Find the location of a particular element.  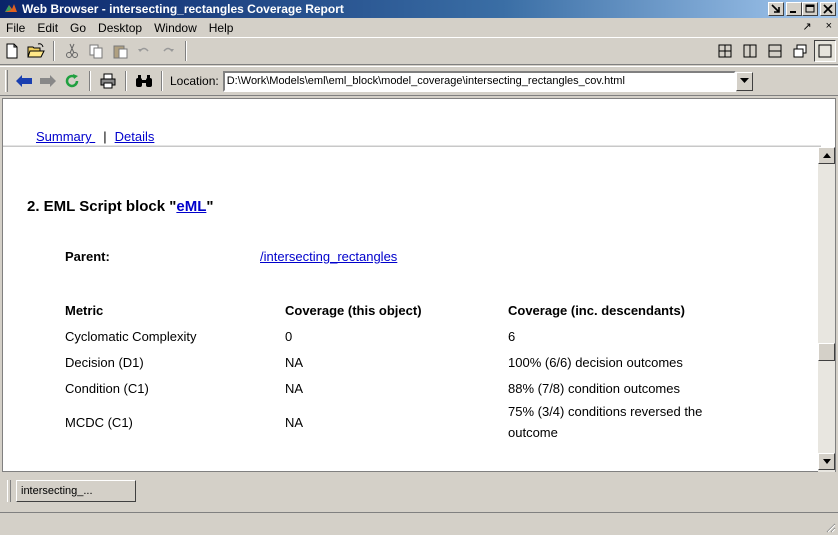

metric-cell: Decision (D1) is located at coordinates (104, 362).